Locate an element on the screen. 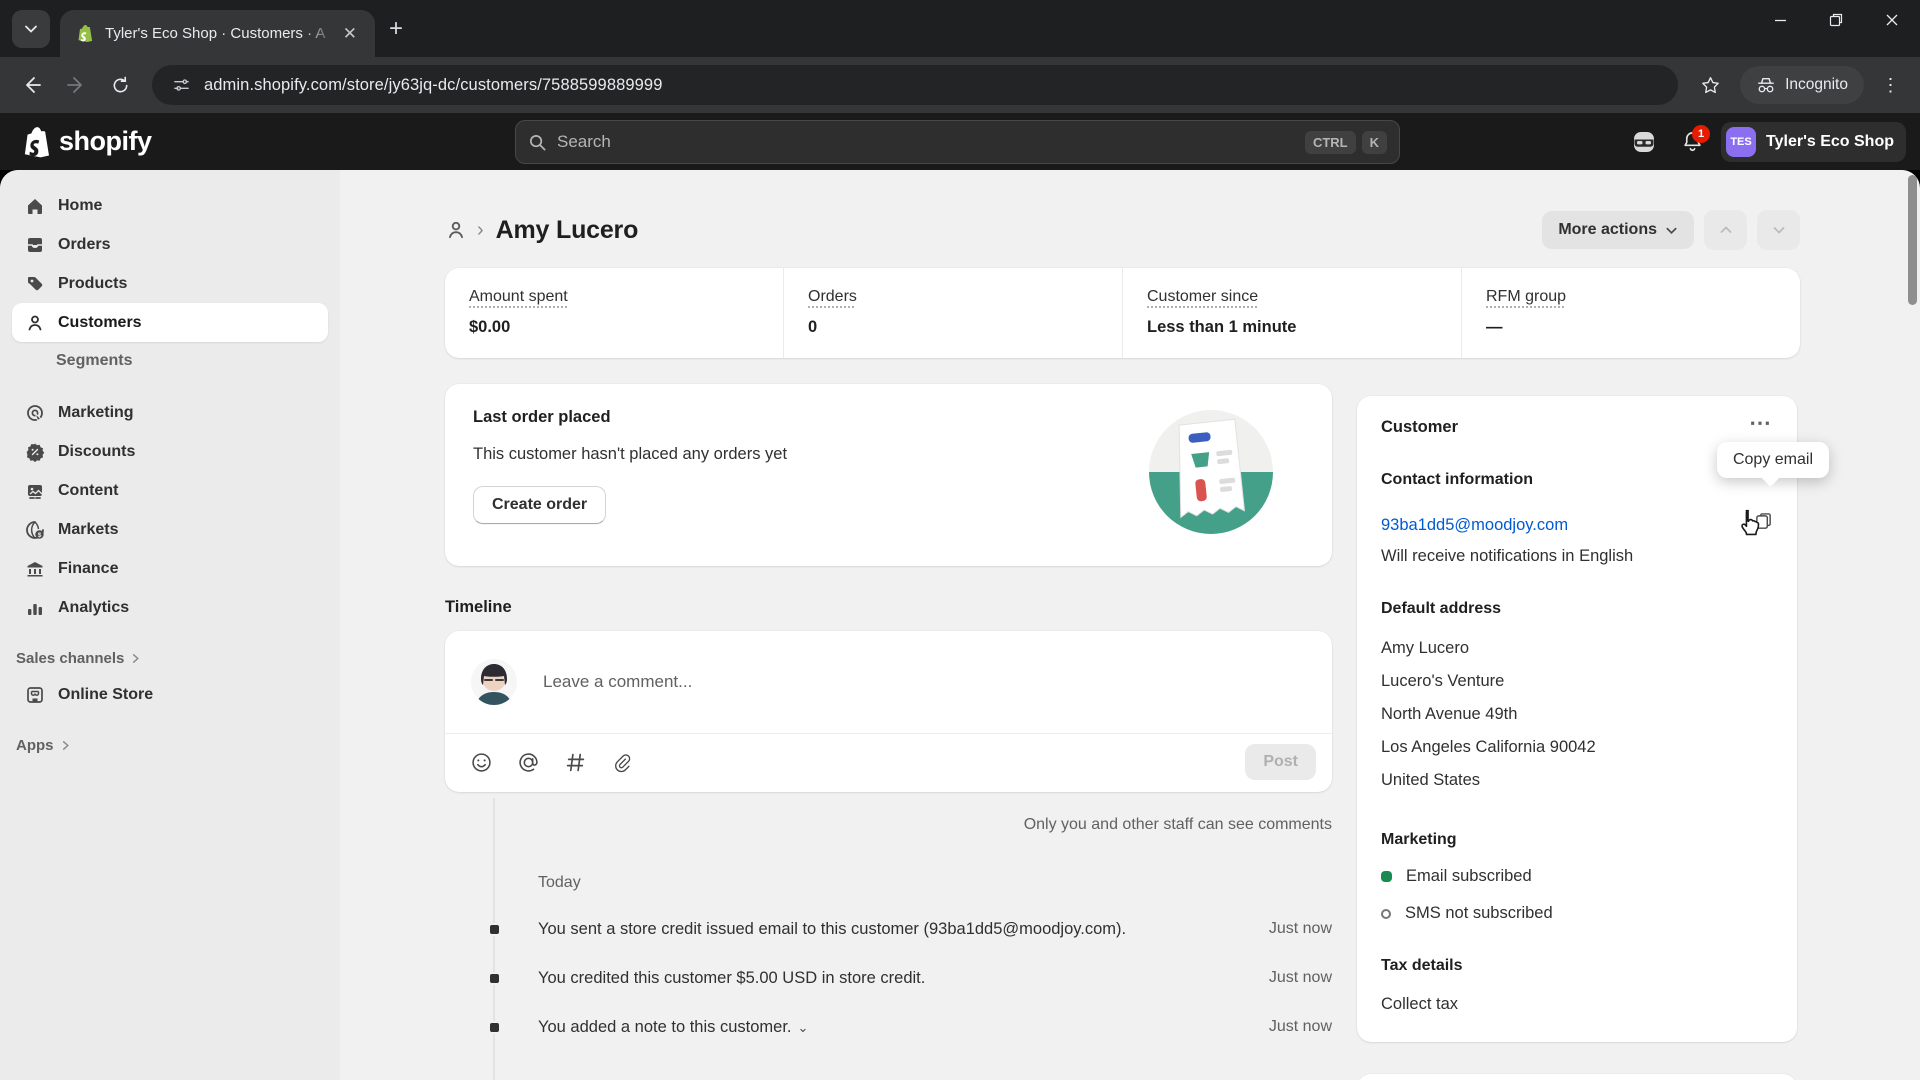  sidebar-item-label: Products is located at coordinates (93, 283).